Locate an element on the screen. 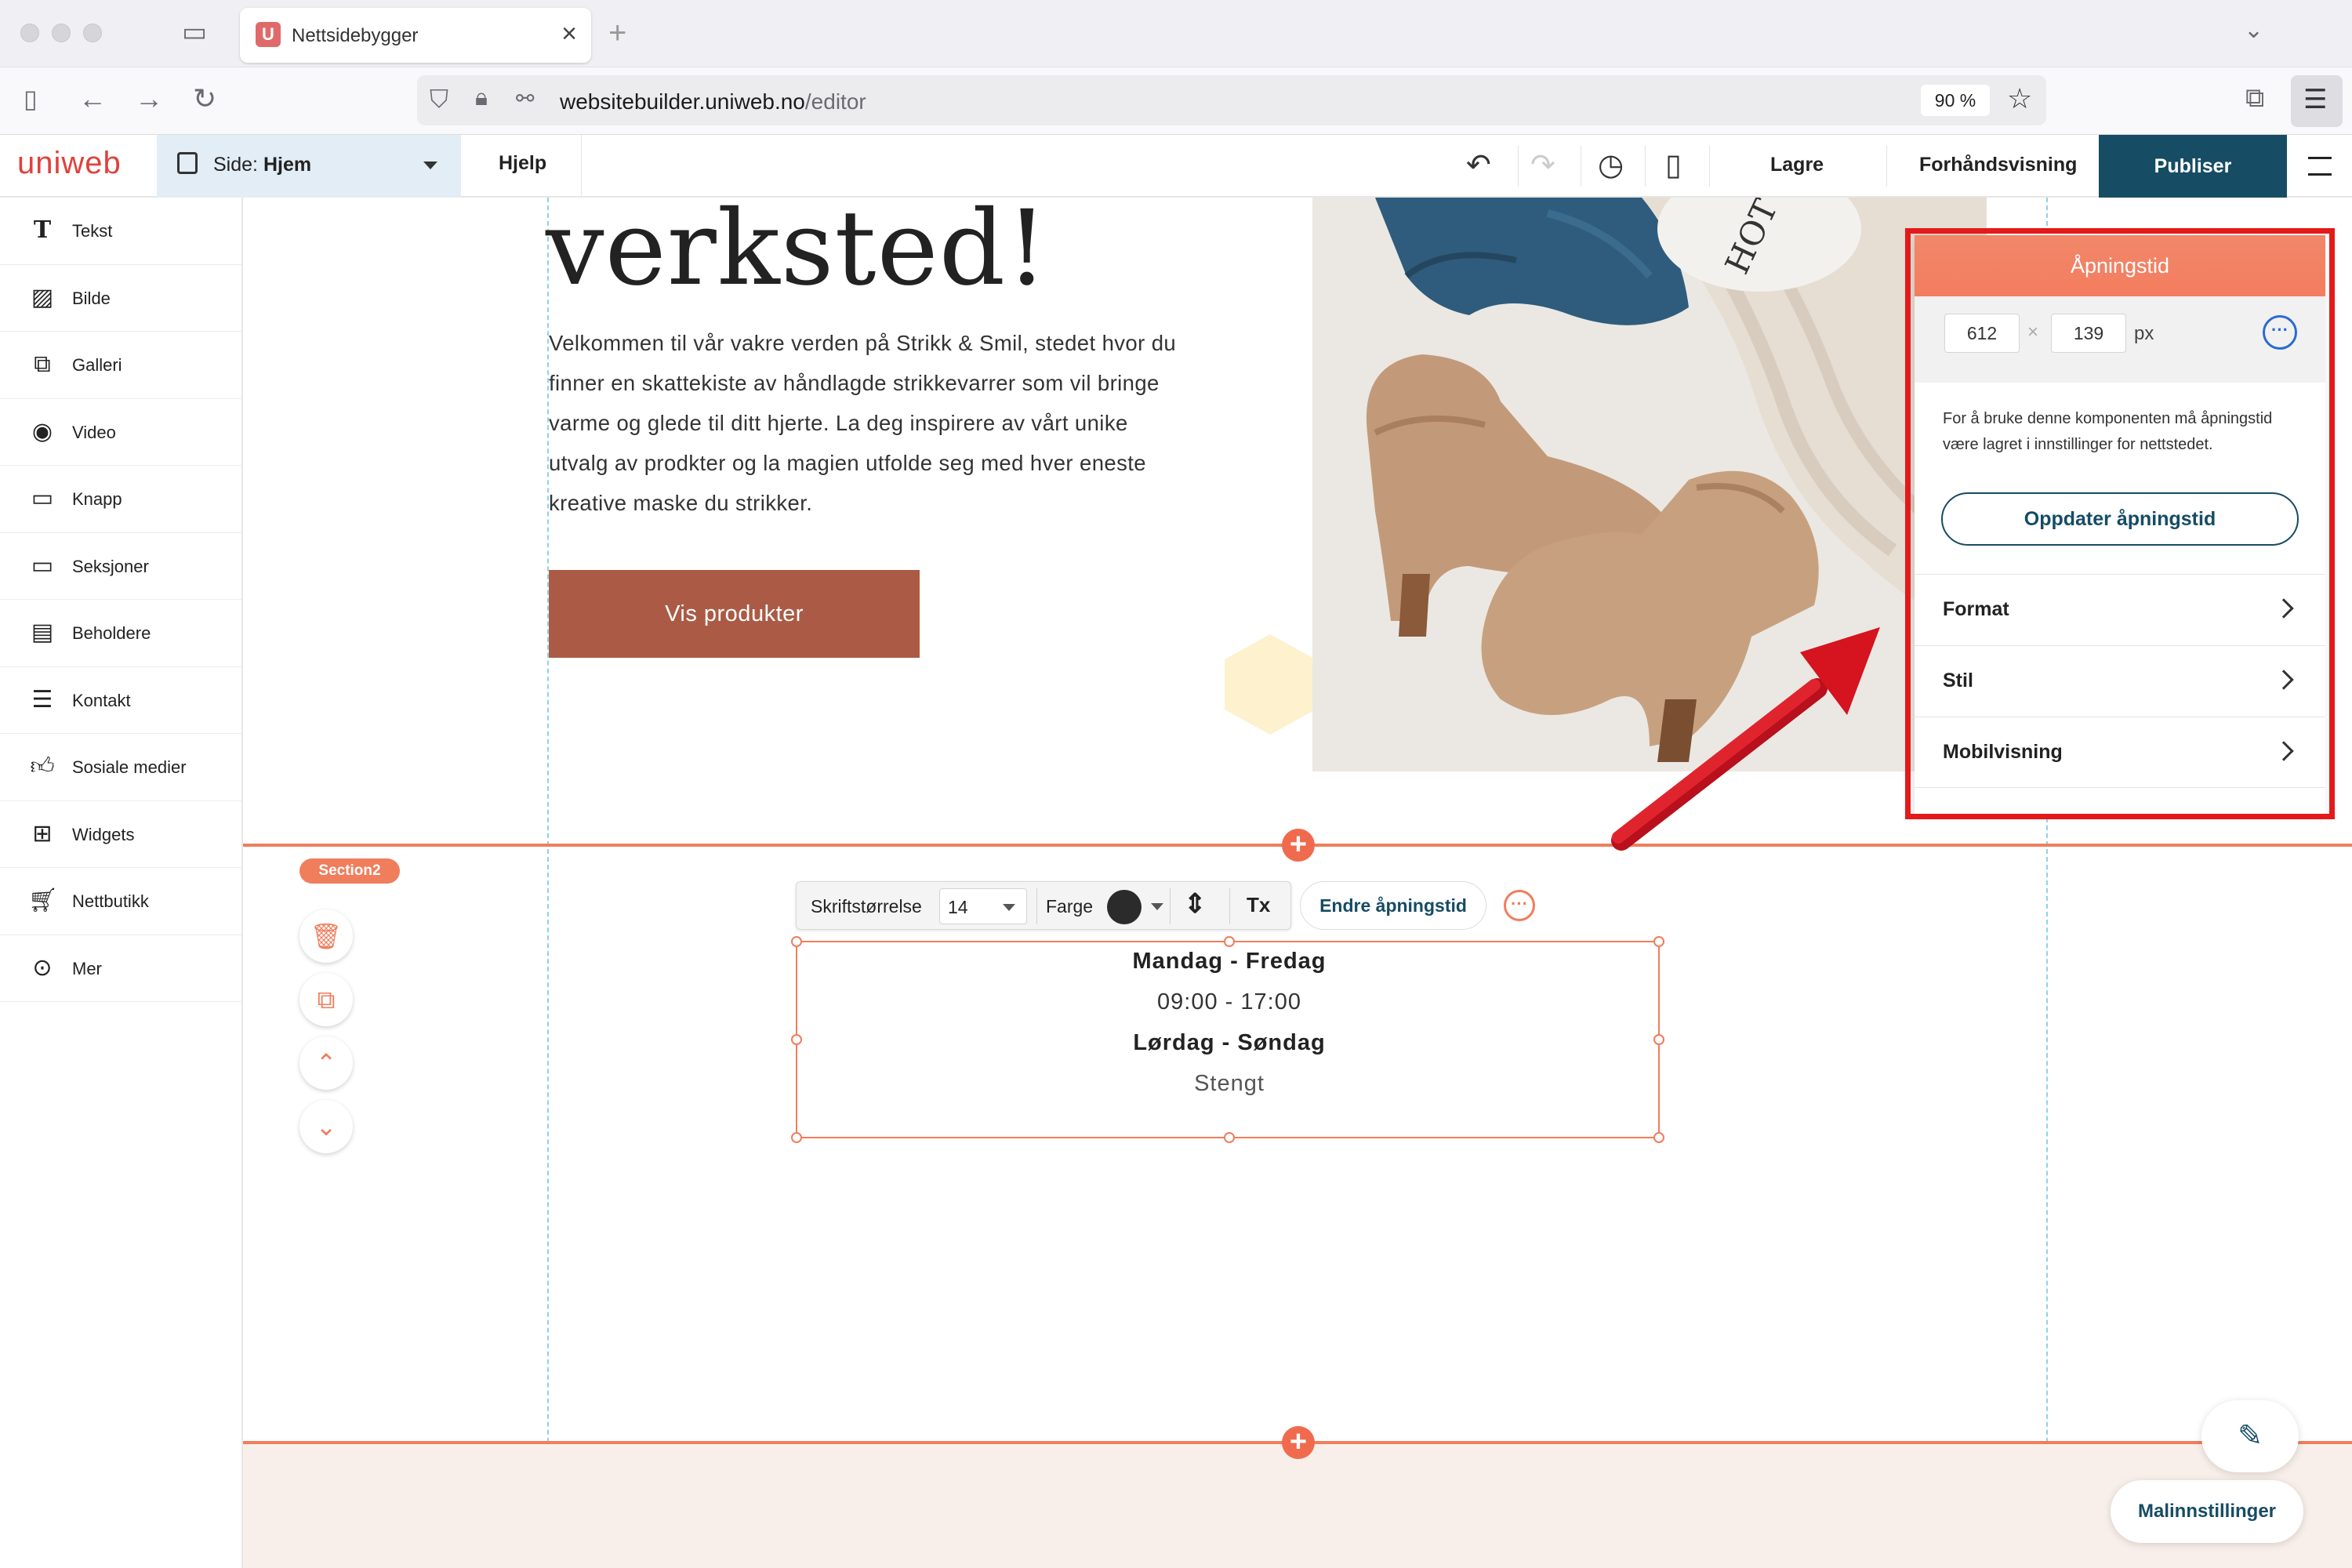 The height and width of the screenshot is (1568, 2352). publish-button: Publiser is located at coordinates (2193, 166).